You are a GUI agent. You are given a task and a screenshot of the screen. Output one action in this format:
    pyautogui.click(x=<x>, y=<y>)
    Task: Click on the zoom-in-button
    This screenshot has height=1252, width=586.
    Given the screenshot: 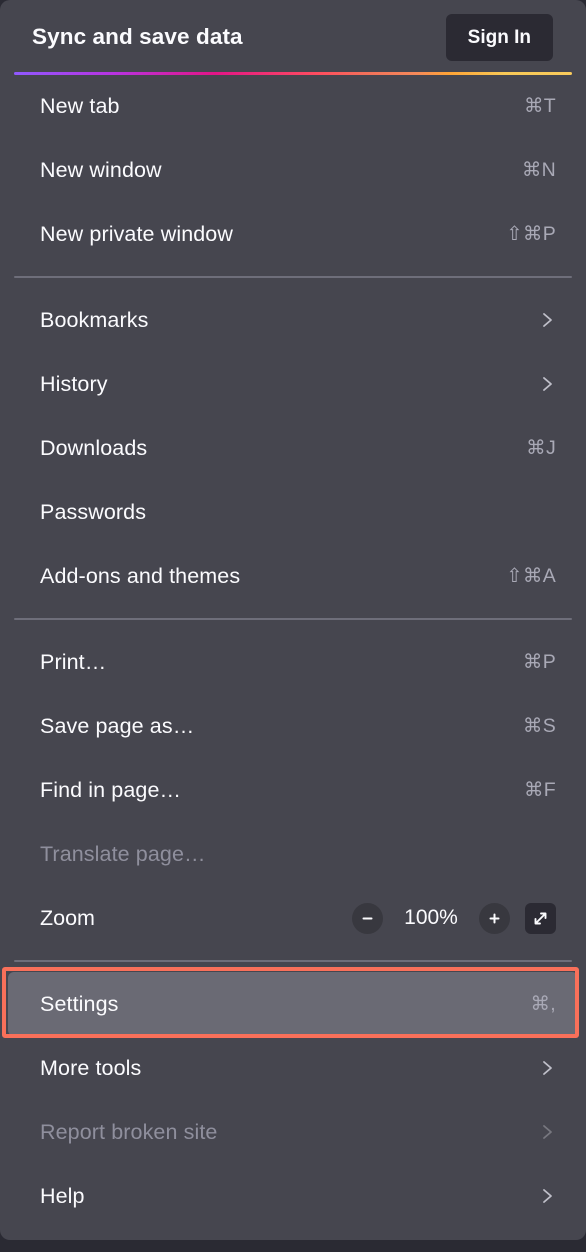 What is the action you would take?
    pyautogui.click(x=494, y=918)
    